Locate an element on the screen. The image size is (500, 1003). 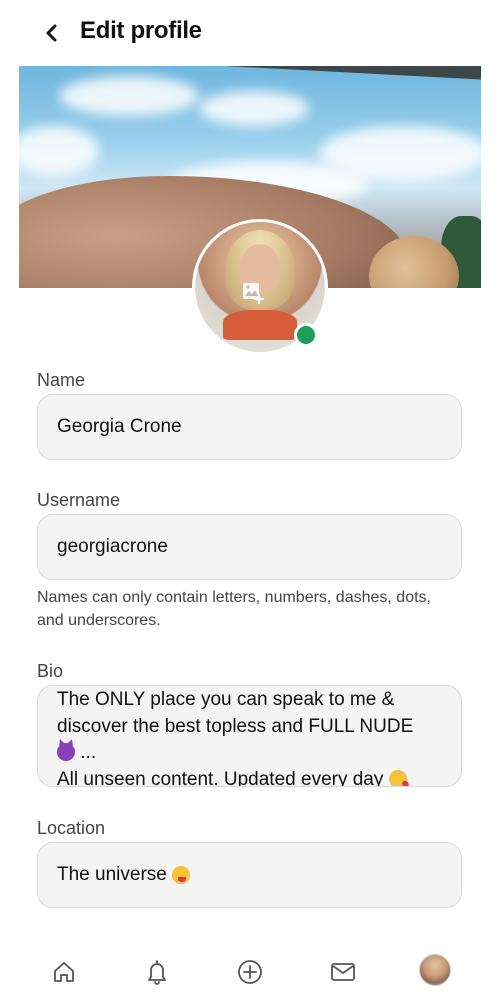
nav-home is located at coordinates (64, 972).